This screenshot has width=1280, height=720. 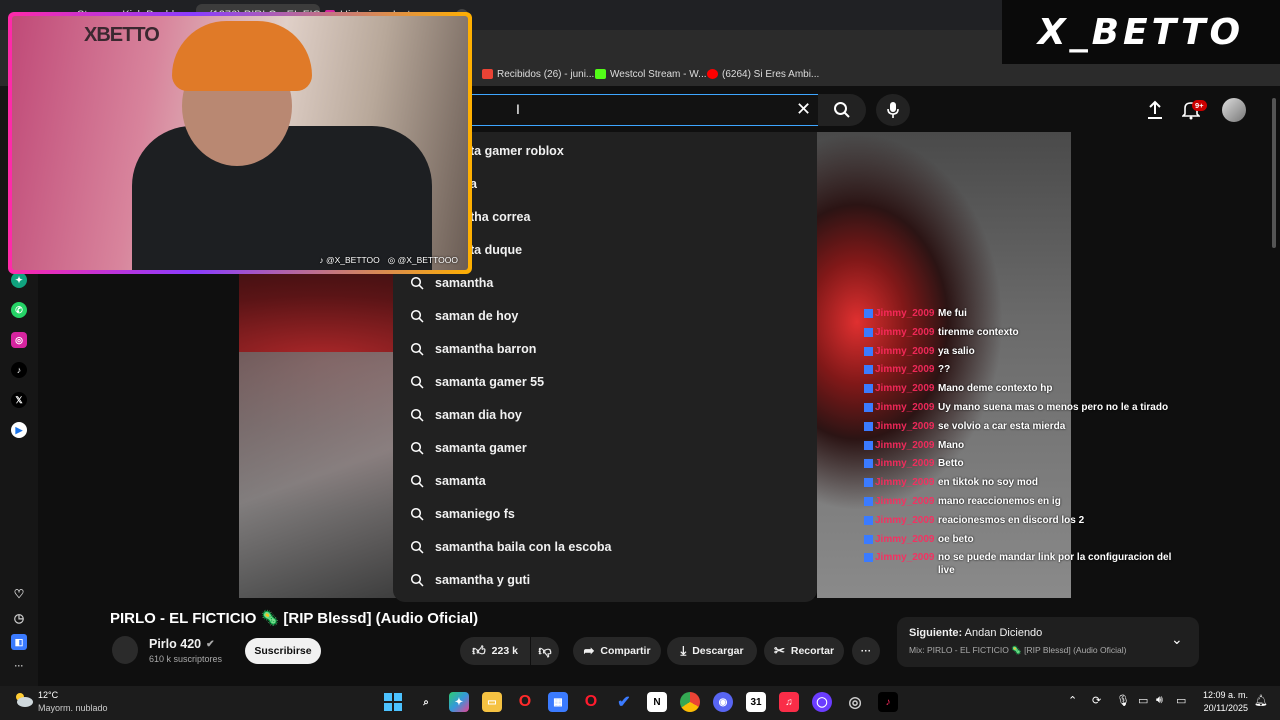 What do you see at coordinates (1019, 501) in the screenshot?
I see `chat-message: Jimmy_2009 mano reaccionemos en ig` at bounding box center [1019, 501].